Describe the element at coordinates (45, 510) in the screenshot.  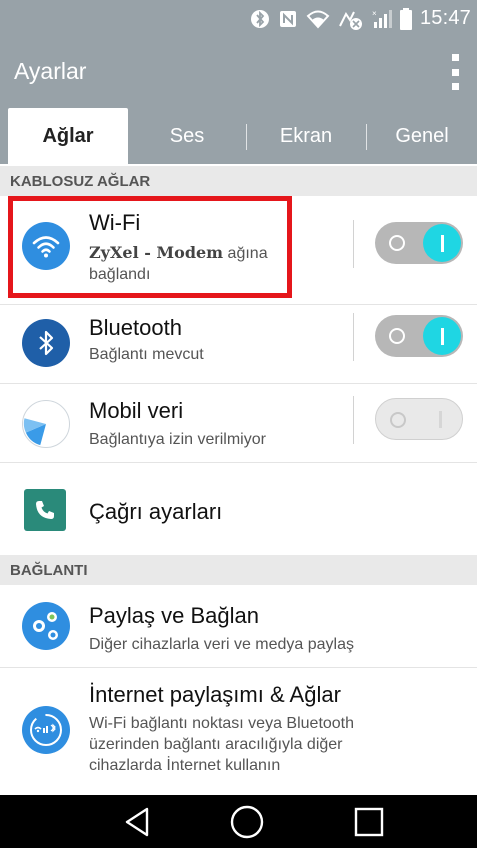
I see `phone-icon` at that location.